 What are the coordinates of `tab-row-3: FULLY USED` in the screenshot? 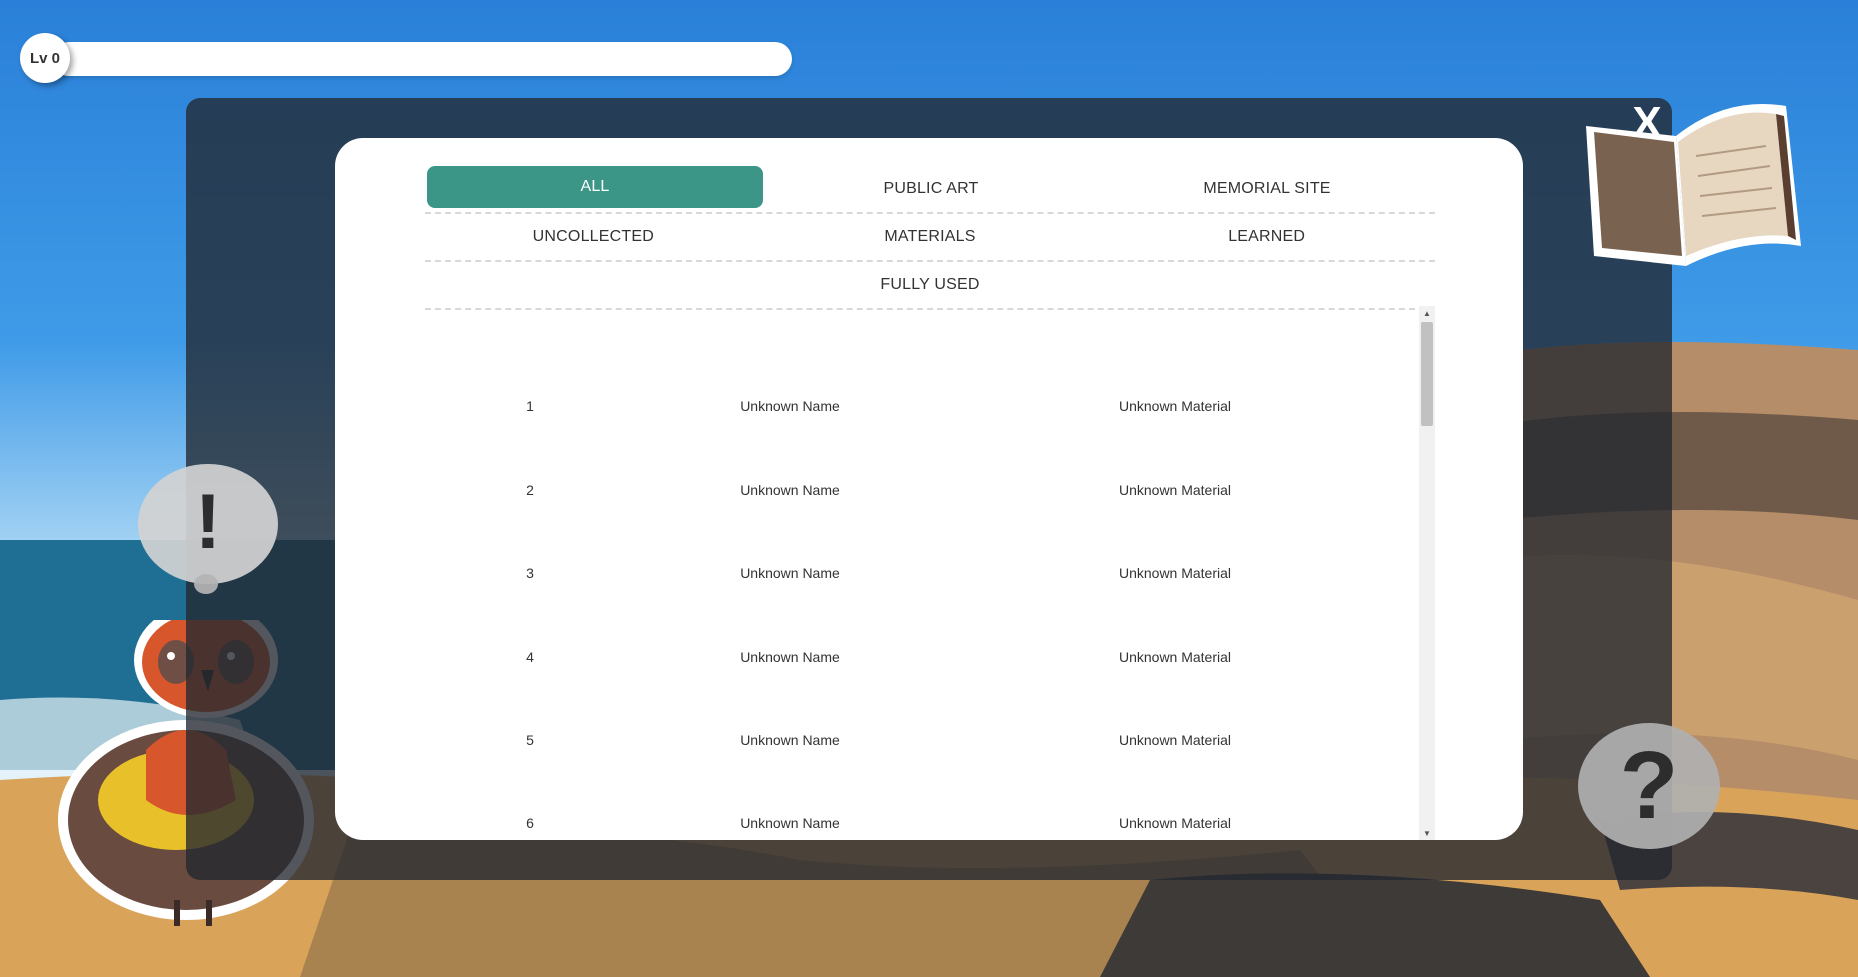 It's located at (930, 286).